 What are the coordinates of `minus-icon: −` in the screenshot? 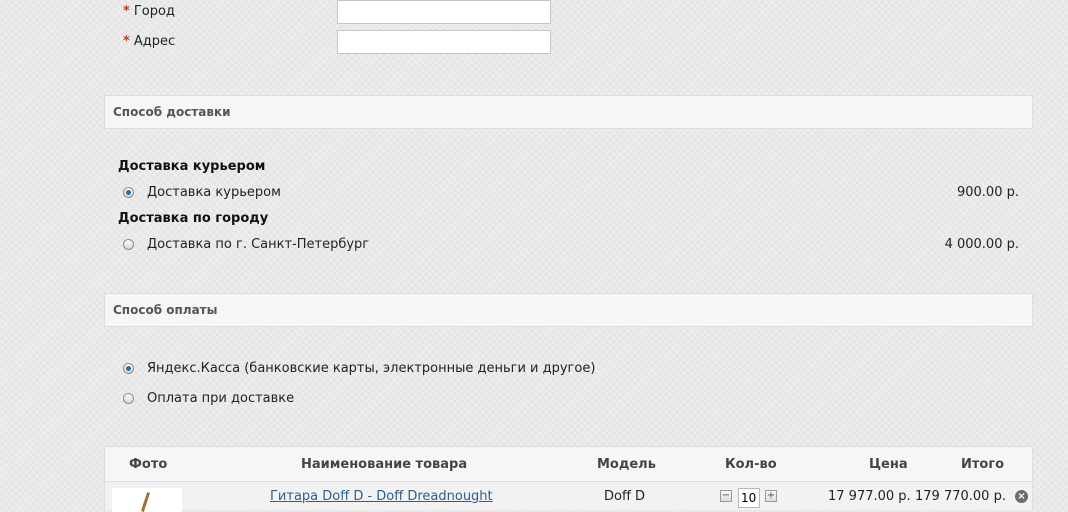 It's located at (726, 496).